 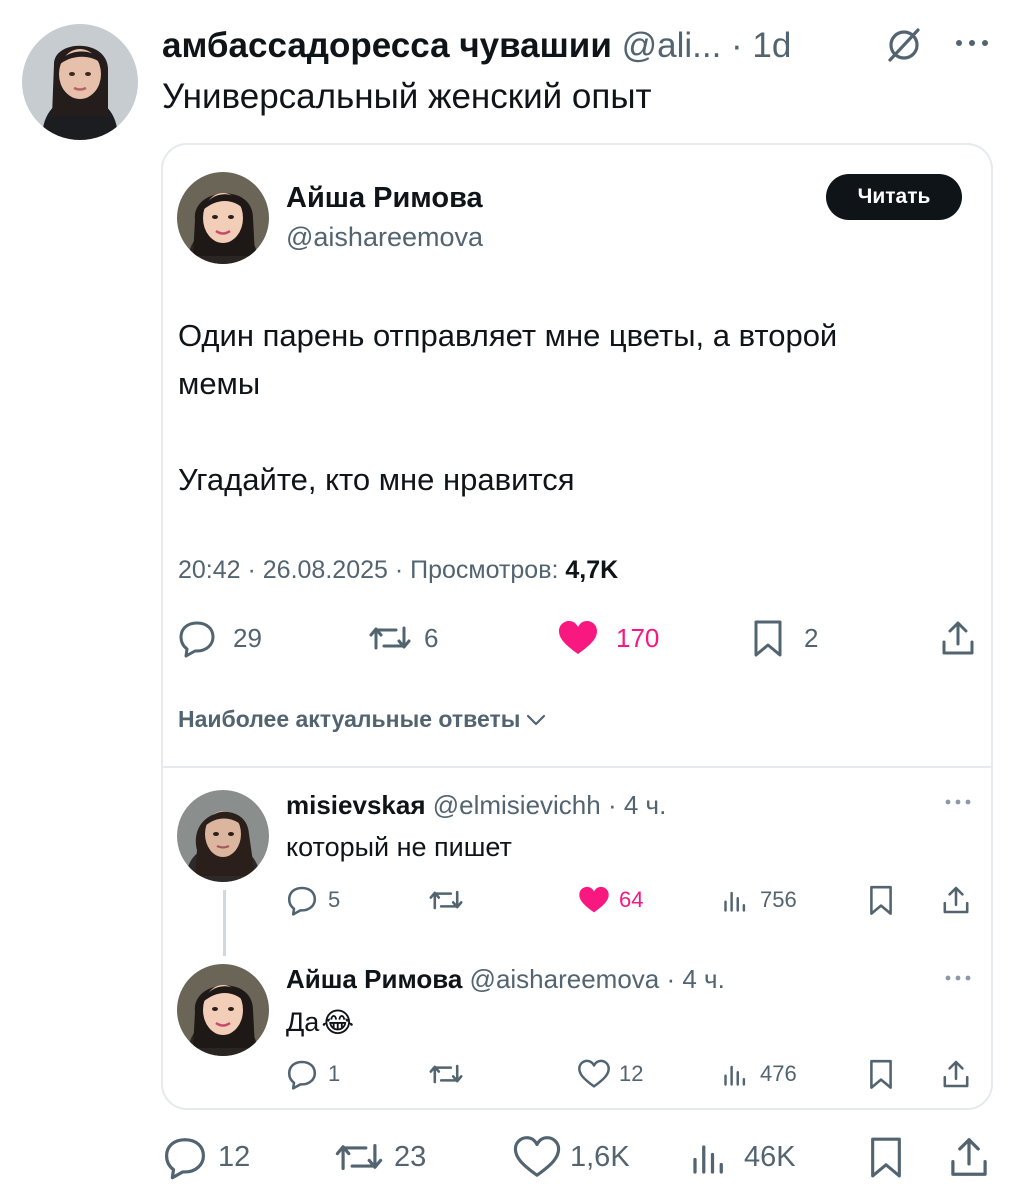 I want to click on reply1-text: который не пишет, so click(x=399, y=847).